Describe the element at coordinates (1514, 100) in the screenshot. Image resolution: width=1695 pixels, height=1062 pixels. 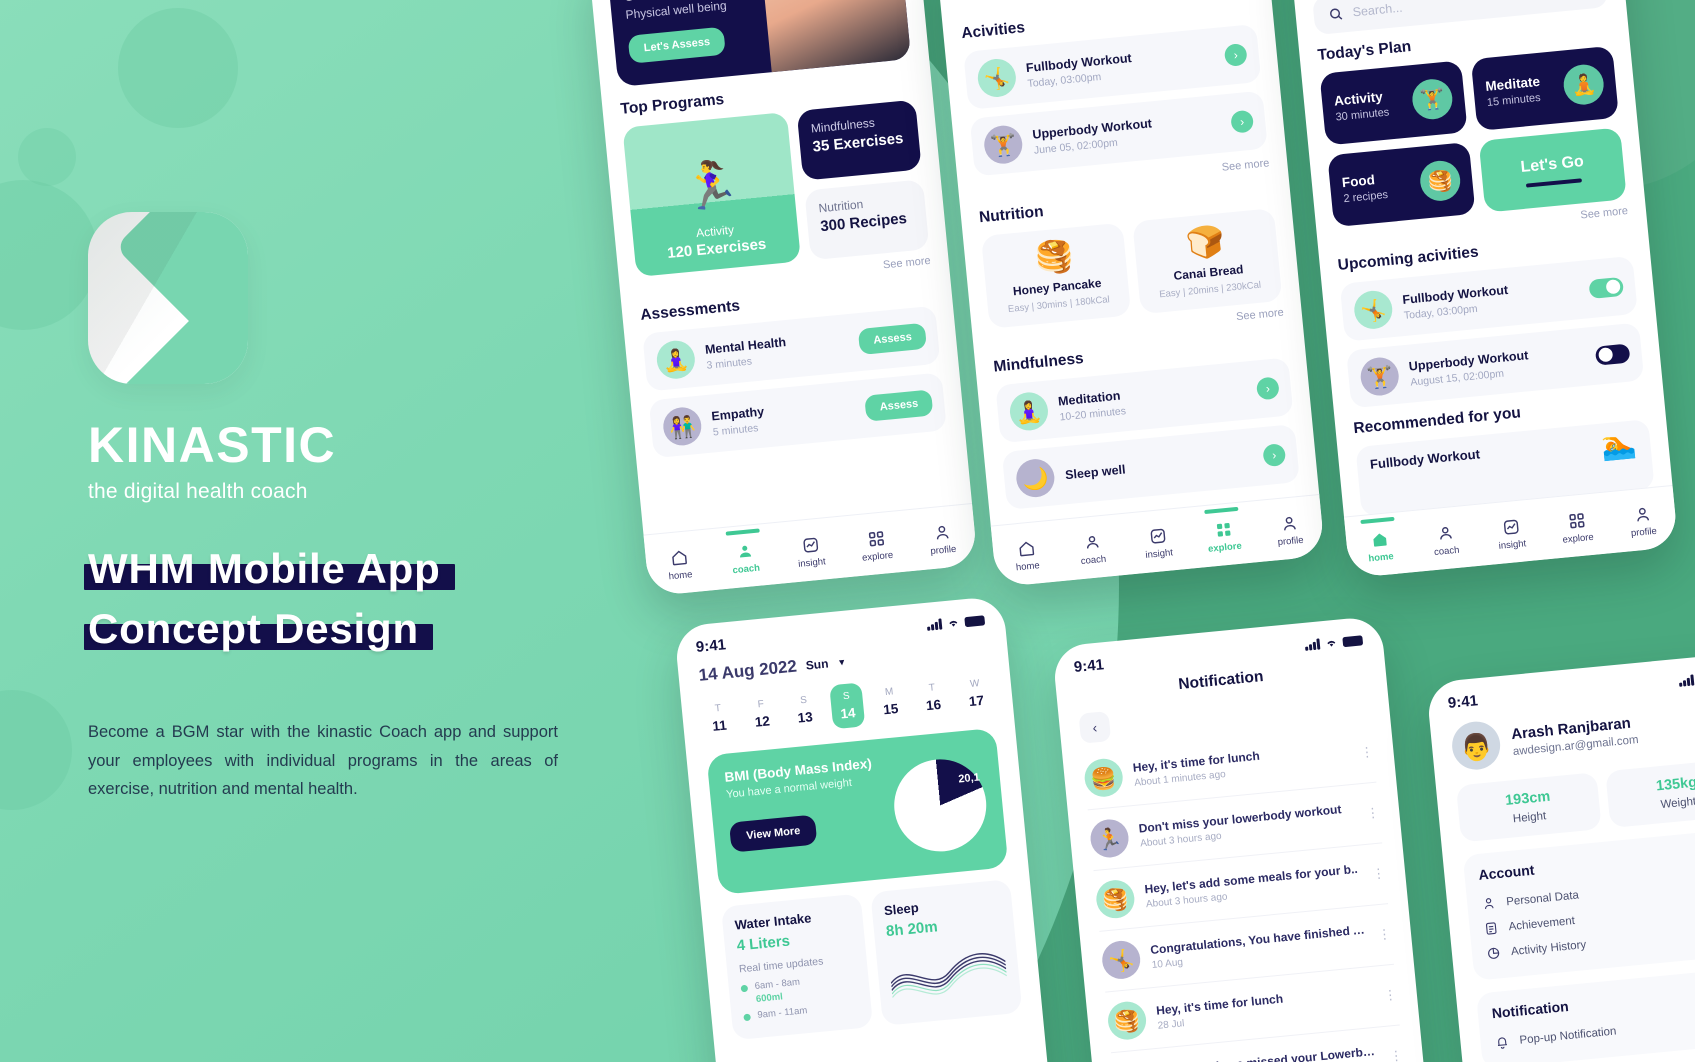
I see `plan-value: 15 minutes` at that location.